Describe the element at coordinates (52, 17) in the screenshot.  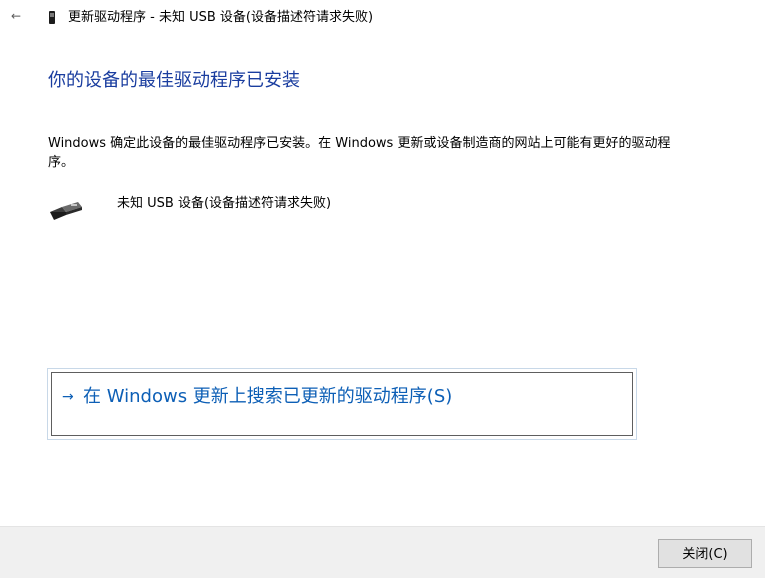
I see `device-icon` at that location.